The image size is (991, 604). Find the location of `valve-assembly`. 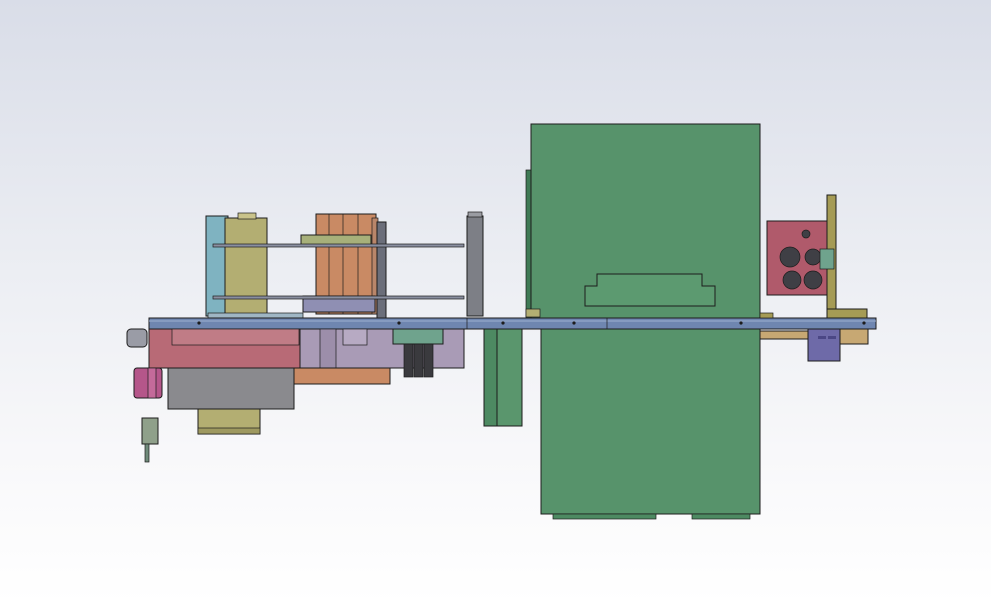

valve-assembly is located at coordinates (814, 278).